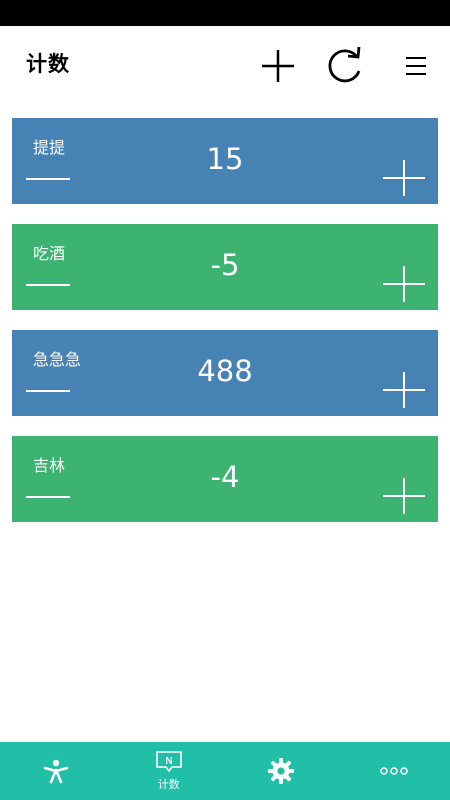  I want to click on counter-icon: N, so click(168, 762).